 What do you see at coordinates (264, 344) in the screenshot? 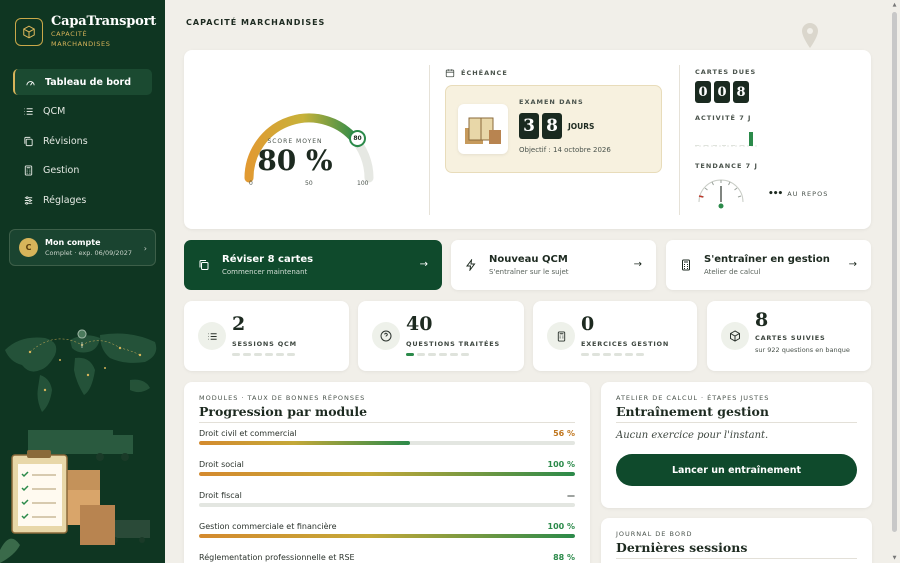
I see `stat-label: SESSIONS QCM` at bounding box center [264, 344].